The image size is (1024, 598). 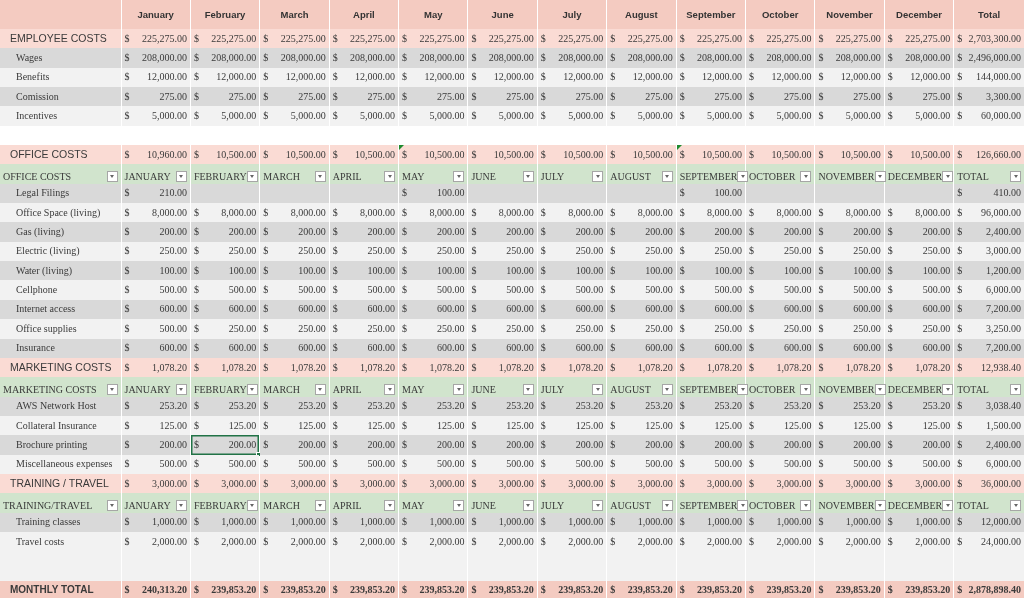 I want to click on table-cell: $ 3,250.00, so click(x=988, y=329).